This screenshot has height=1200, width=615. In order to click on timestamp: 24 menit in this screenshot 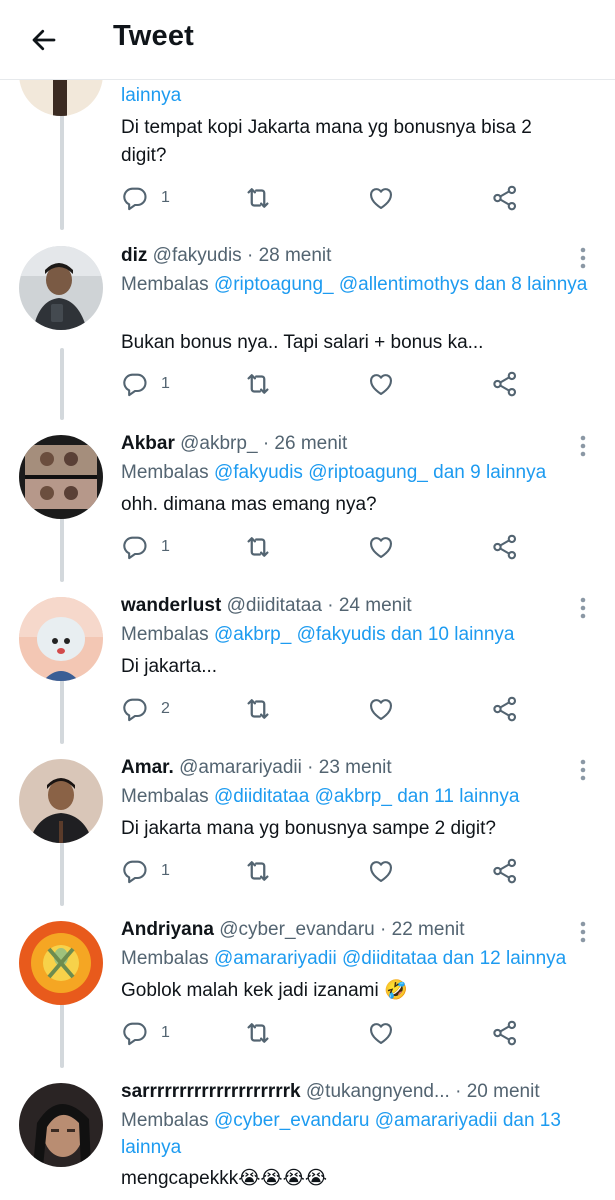, I will do `click(375, 605)`.